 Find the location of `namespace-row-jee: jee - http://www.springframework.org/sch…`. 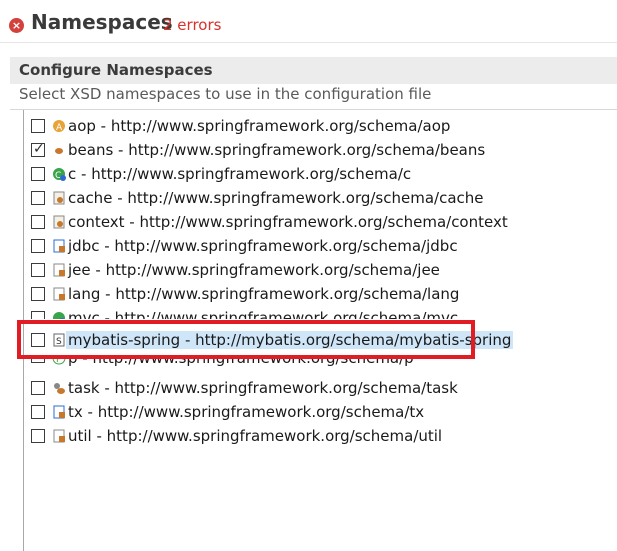

namespace-row-jee: jee - http://www.springframework.org/sch… is located at coordinates (320, 271).